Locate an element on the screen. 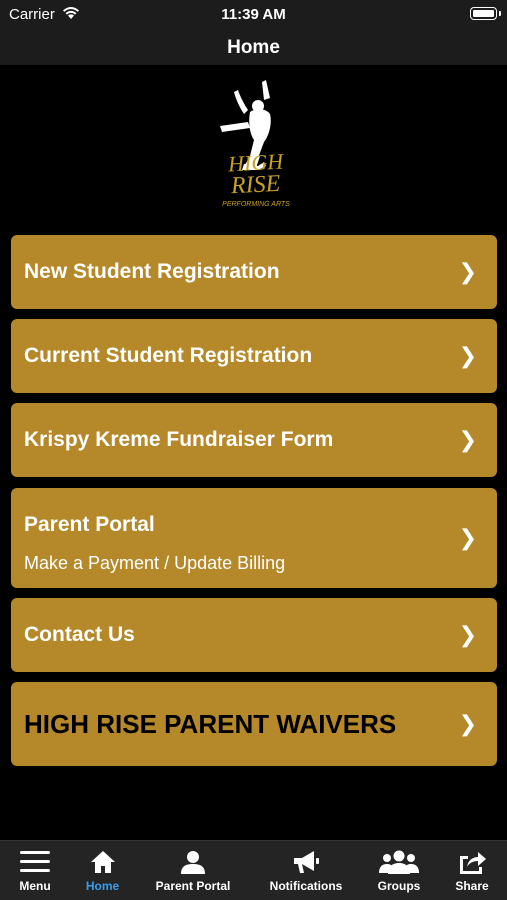 The image size is (507, 900). button-label: New Student Registration is located at coordinates (152, 271).